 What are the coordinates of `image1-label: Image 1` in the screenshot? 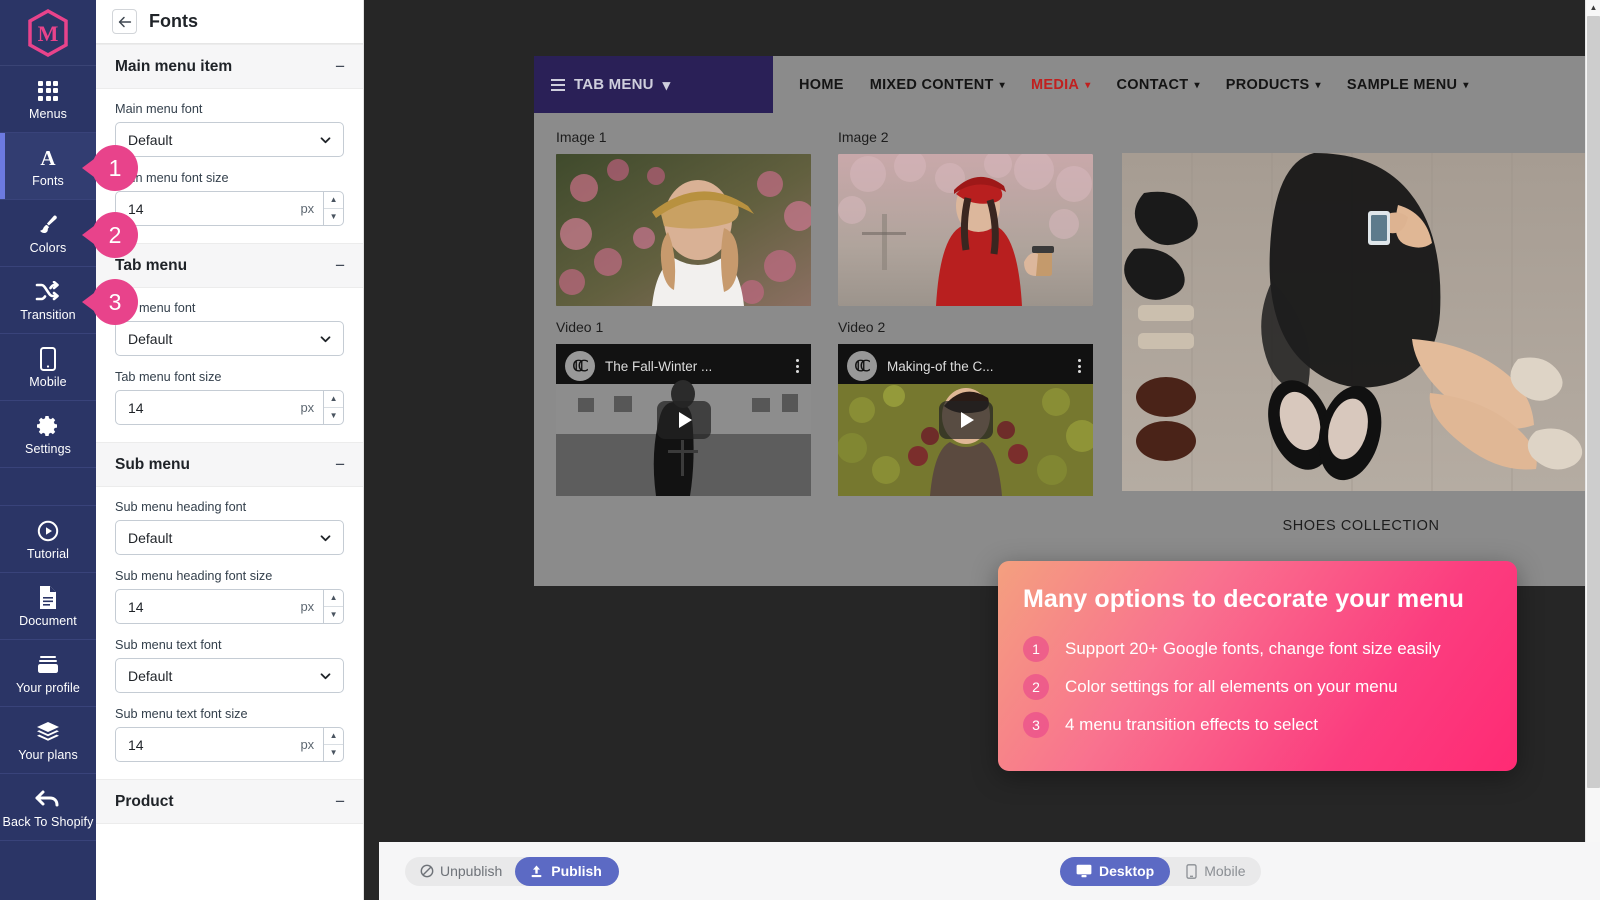 It's located at (581, 137).